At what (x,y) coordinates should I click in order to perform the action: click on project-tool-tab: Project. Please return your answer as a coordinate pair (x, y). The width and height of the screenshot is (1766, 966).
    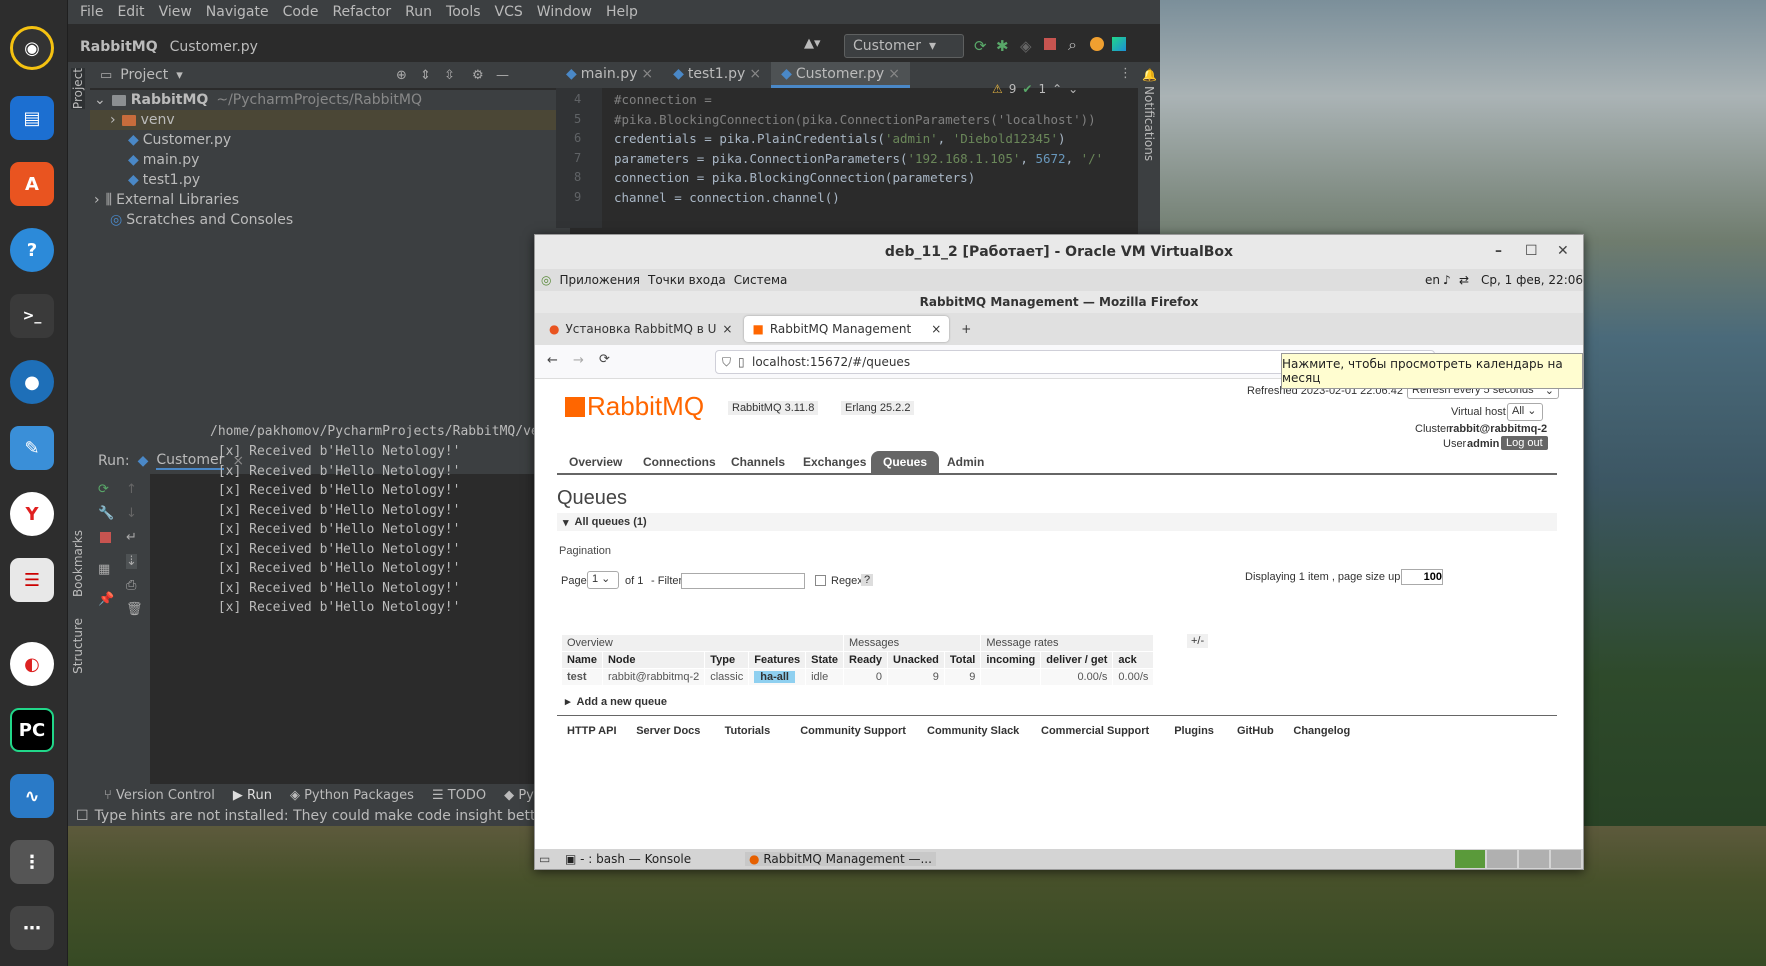
    Looking at the image, I should click on (78, 89).